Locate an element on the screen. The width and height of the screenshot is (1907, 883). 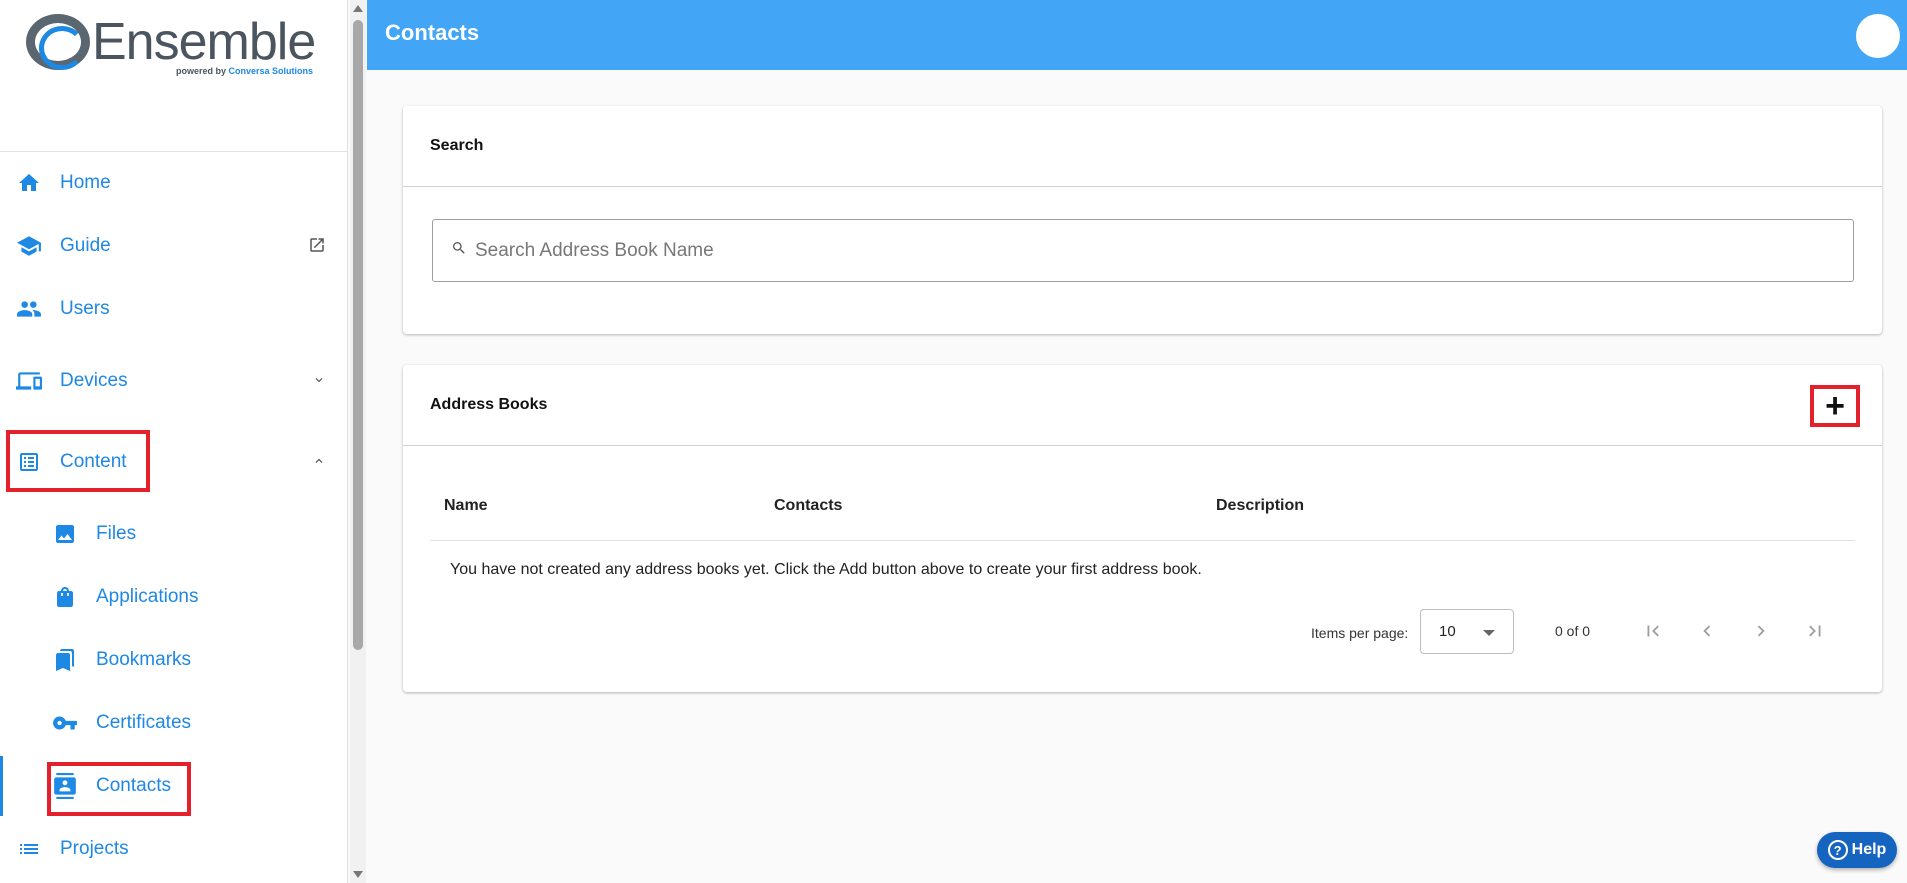
next-page-button is located at coordinates (1761, 631).